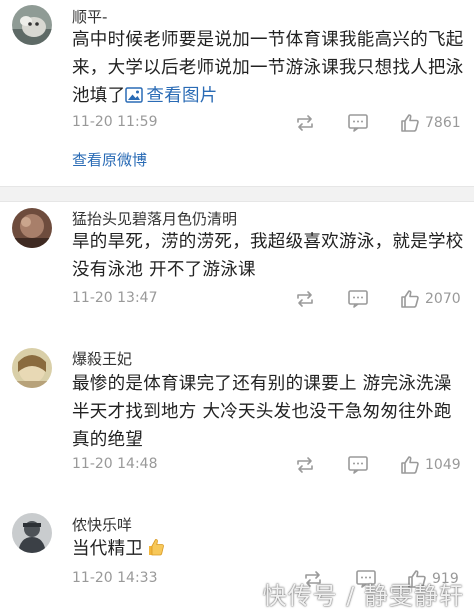 The height and width of the screenshot is (615, 474). Describe the element at coordinates (89, 17) in the screenshot. I see `comment-username: 顺平-` at that location.